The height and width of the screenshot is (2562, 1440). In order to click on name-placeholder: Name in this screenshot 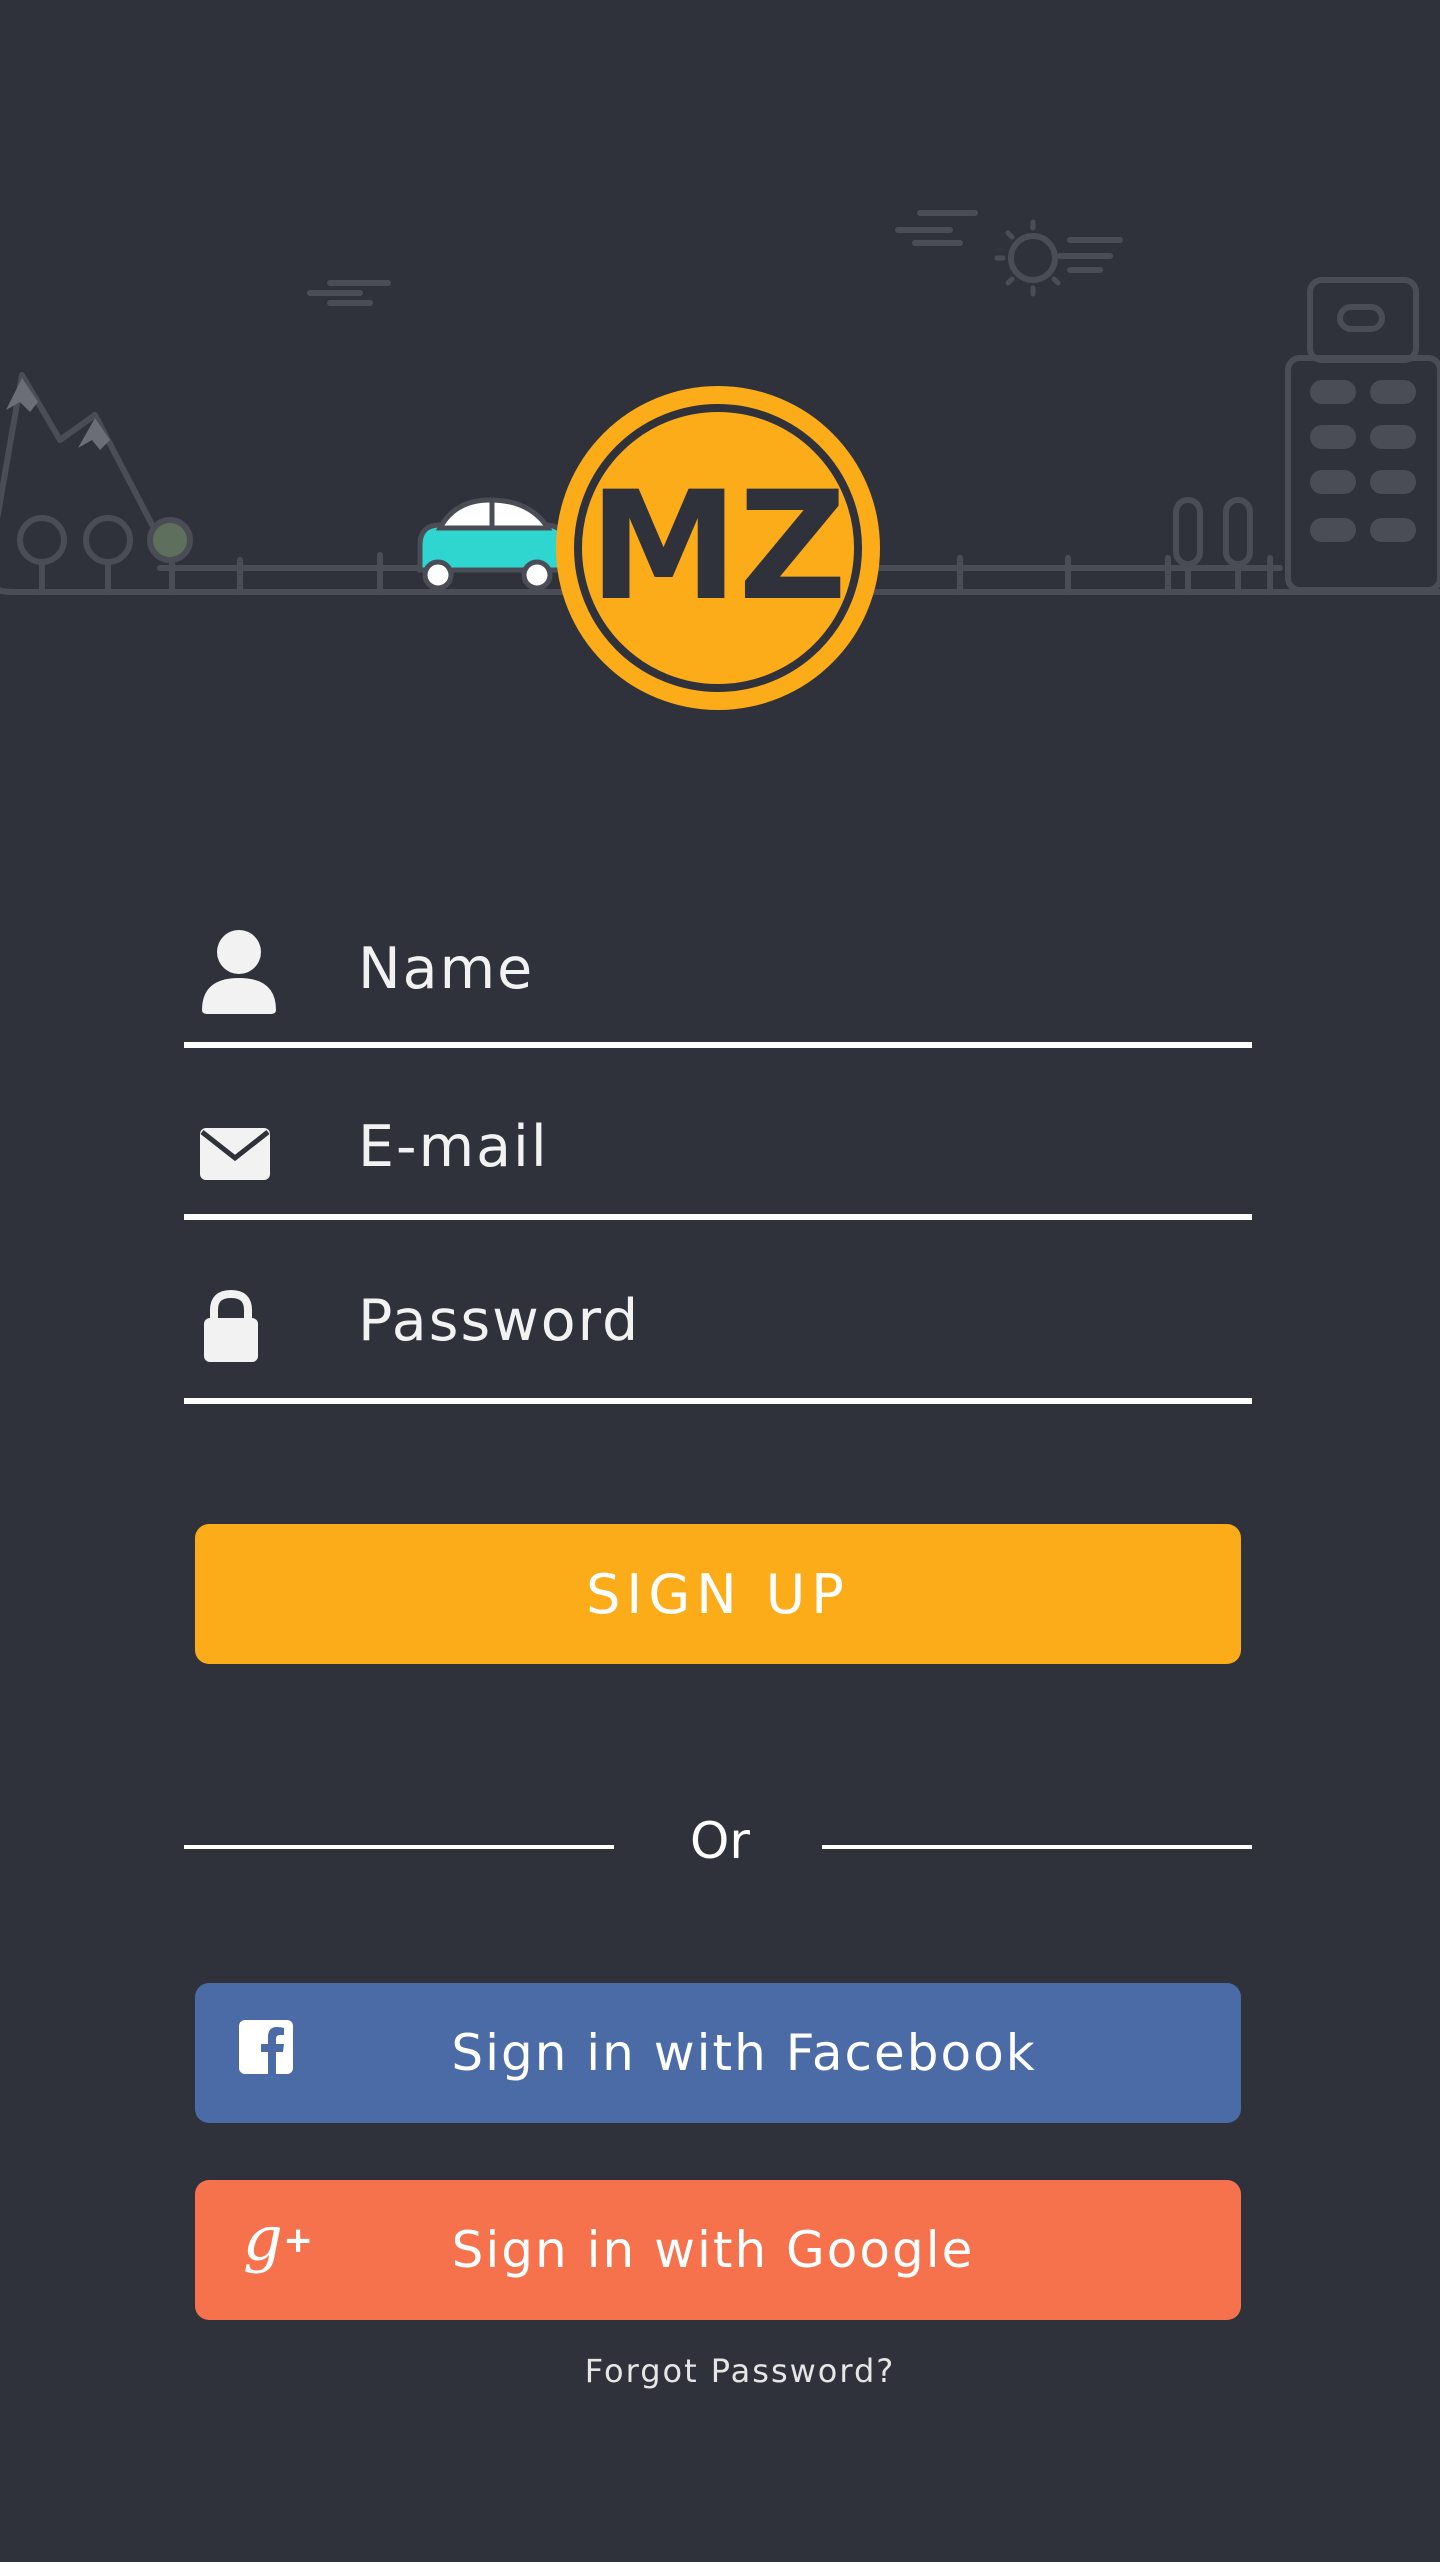, I will do `click(446, 969)`.